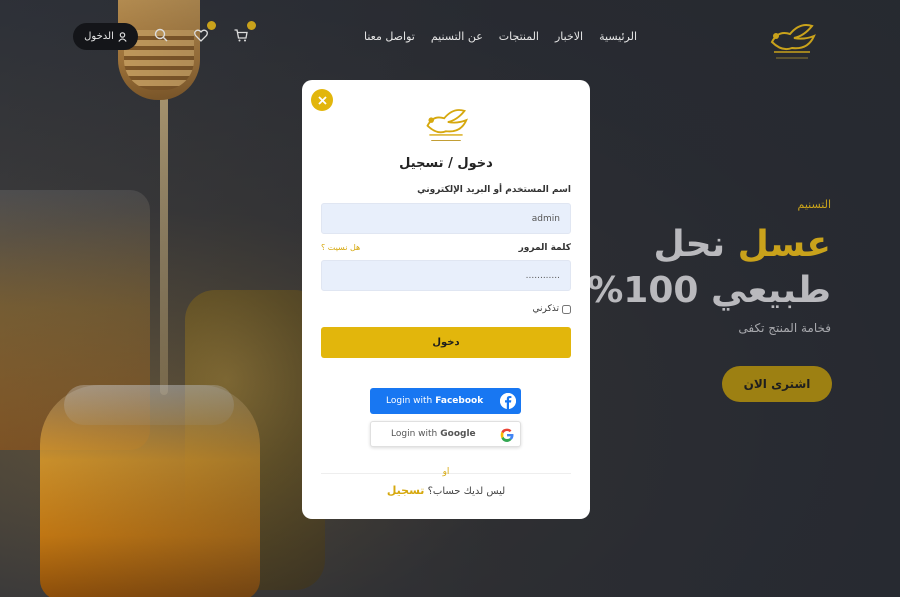 This screenshot has height=597, width=900. Describe the element at coordinates (458, 434) in the screenshot. I see `google-brand: Google` at that location.